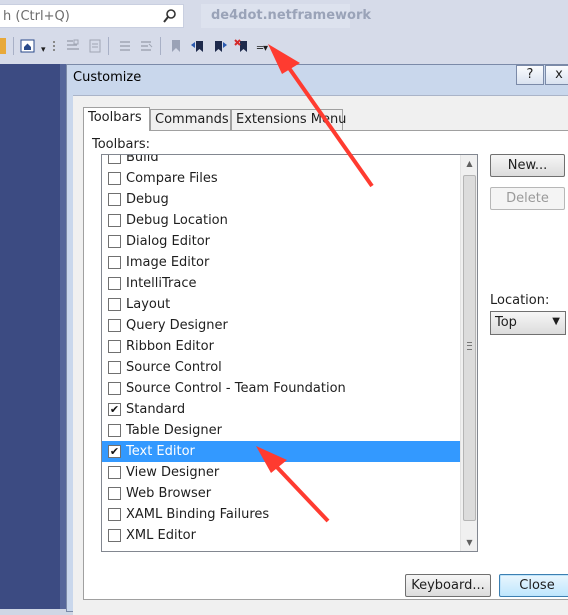 This screenshot has height=615, width=568. Describe the element at coordinates (242, 46) in the screenshot. I see `clear-bookmarks-icon` at that location.